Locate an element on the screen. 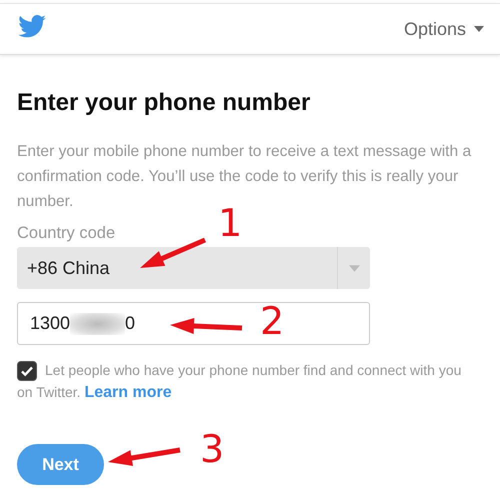 The height and width of the screenshot is (500, 500). country-select: +86 China is located at coordinates (193, 268).